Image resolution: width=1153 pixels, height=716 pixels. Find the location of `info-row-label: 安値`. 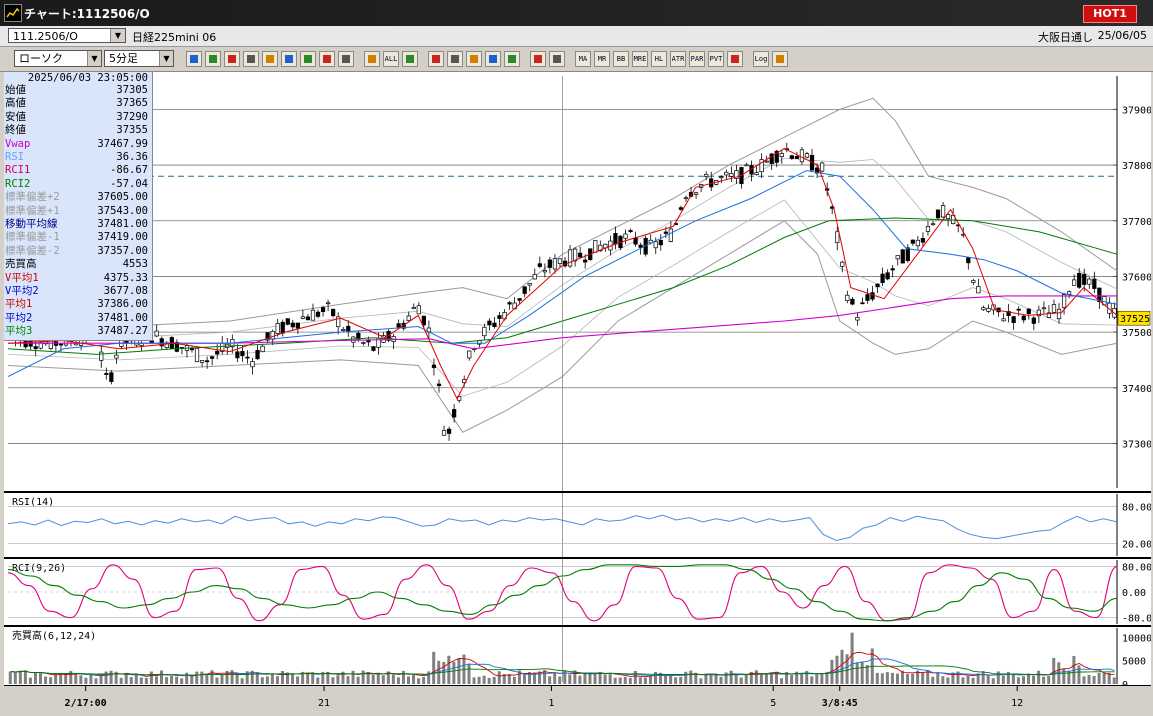

info-row-label: 安値 is located at coordinates (15, 116).